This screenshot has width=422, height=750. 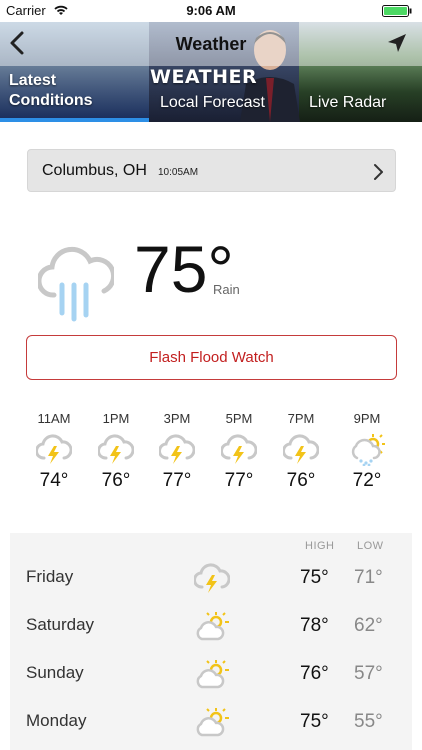 I want to click on status-bar: Carrier 9:06 AM, so click(x=211, y=11).